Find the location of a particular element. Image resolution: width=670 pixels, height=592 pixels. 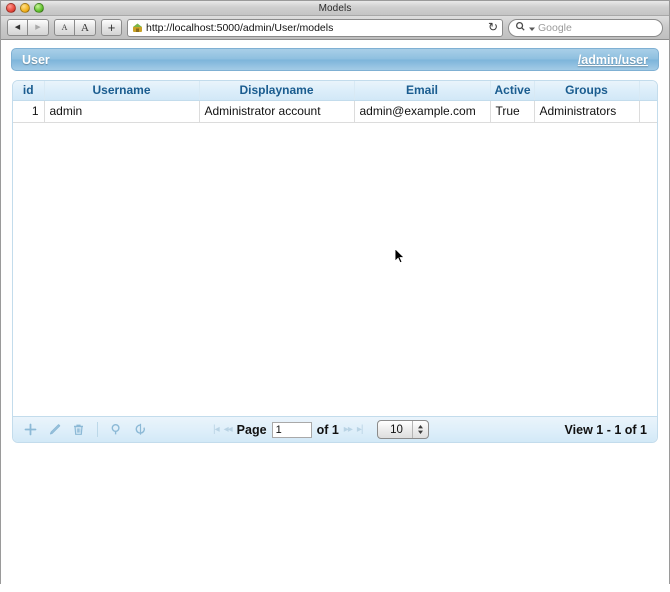

cell-spacer is located at coordinates (648, 111).